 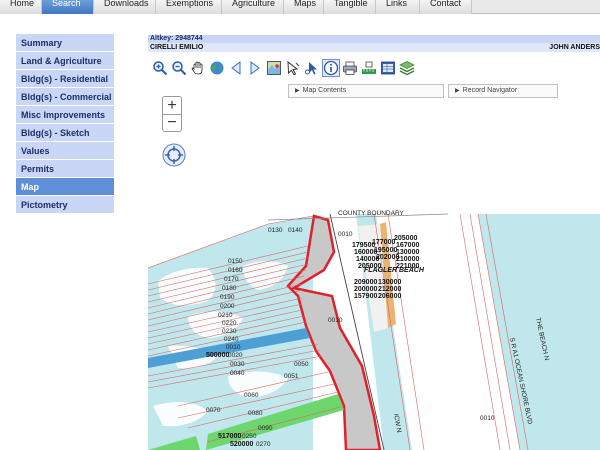 I want to click on parcel-label: 0150, so click(x=235, y=261).